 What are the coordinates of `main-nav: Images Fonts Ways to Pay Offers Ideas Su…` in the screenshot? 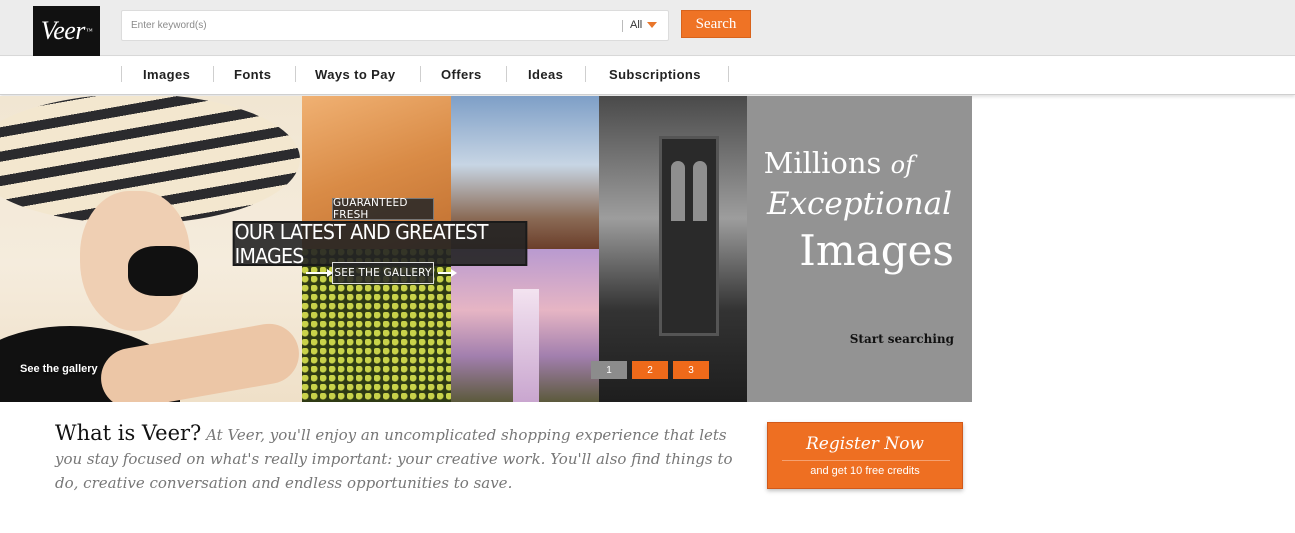 It's located at (647, 76).